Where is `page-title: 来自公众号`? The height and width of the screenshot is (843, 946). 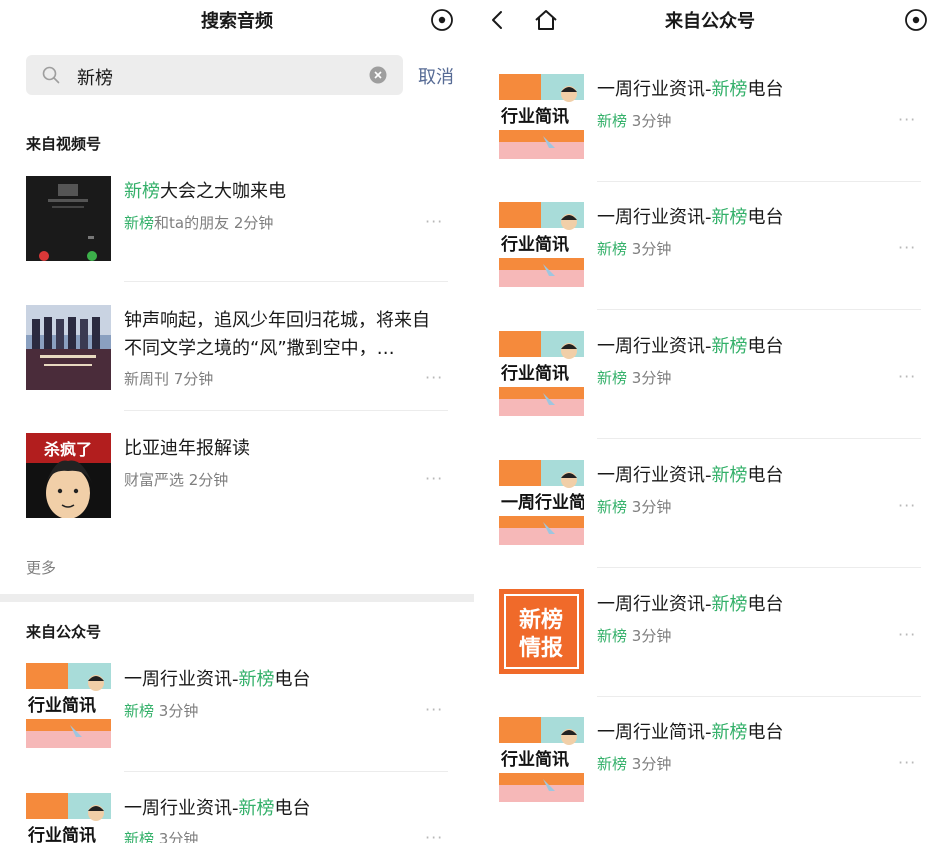 page-title: 来自公众号 is located at coordinates (710, 21).